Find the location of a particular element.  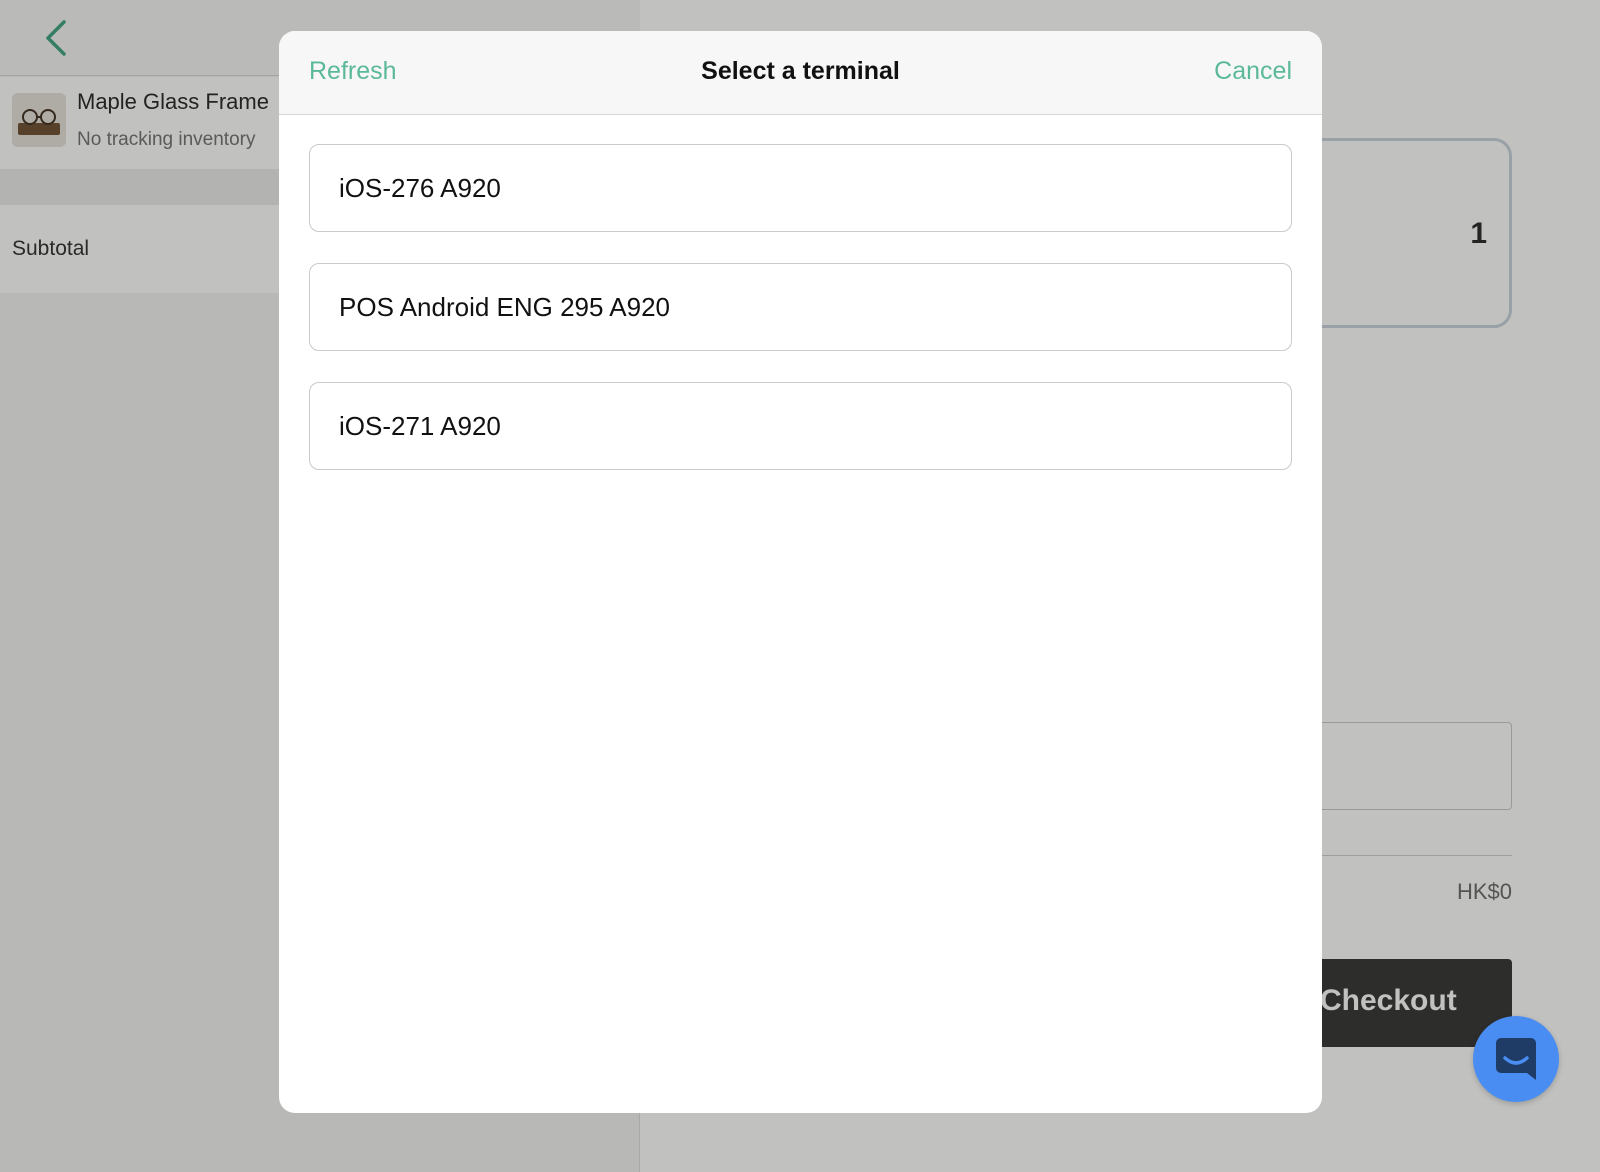

cancel-button: Cancel is located at coordinates (1253, 71).